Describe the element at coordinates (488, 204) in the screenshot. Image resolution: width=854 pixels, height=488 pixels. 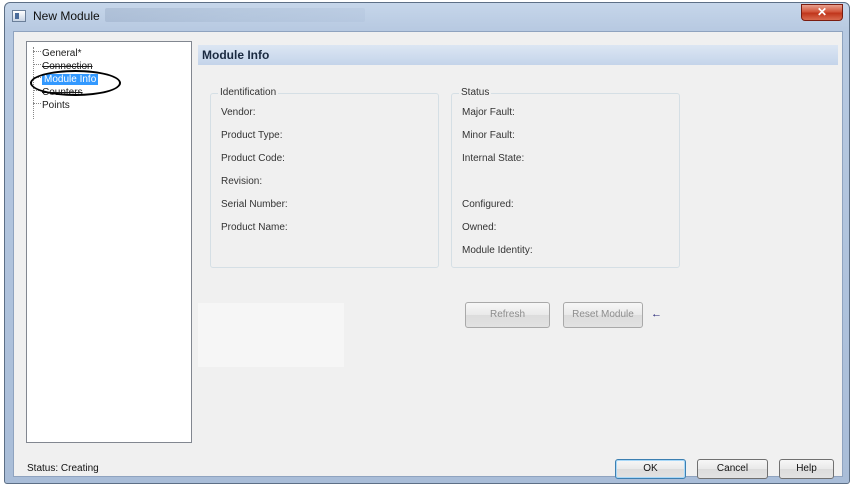
I see `configured-label: Configured:` at that location.